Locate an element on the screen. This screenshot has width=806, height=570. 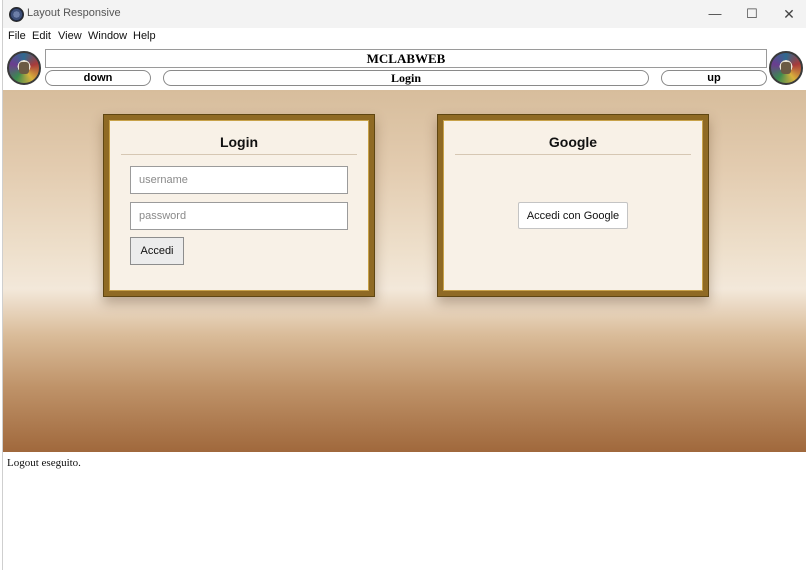
menu-file: File is located at coordinates (17, 36).